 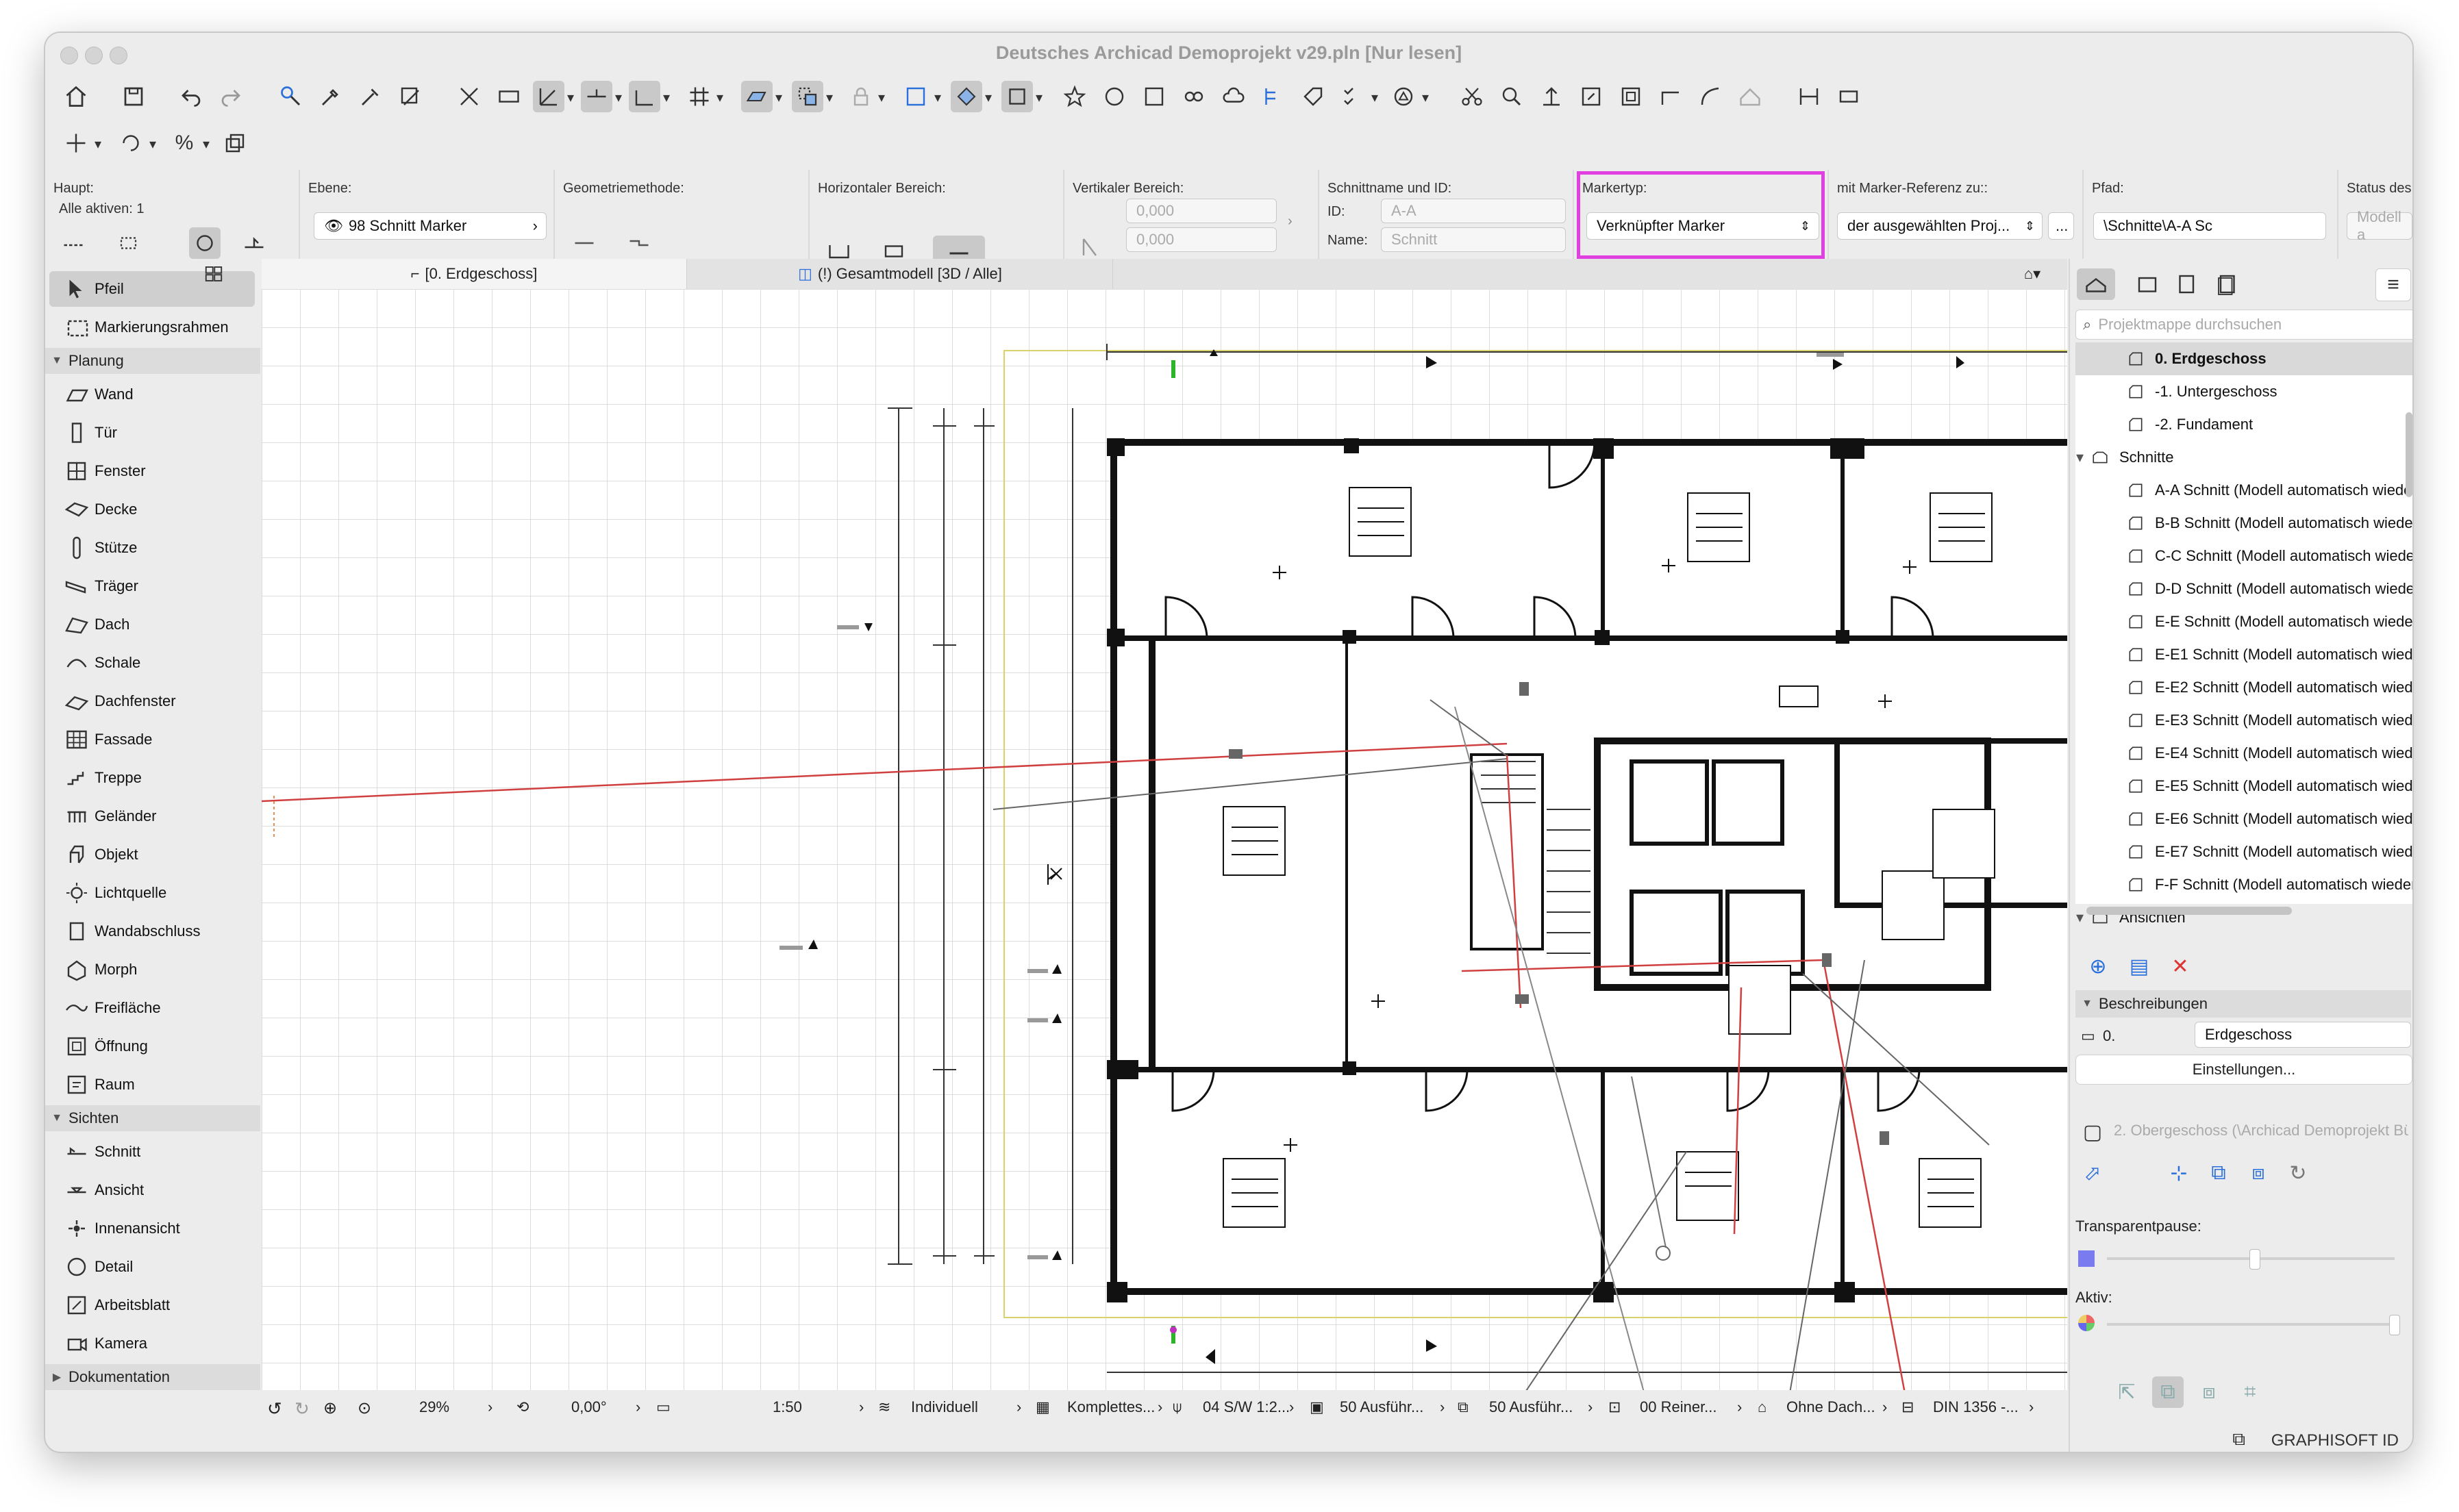 What do you see at coordinates (2179, 1173) in the screenshot?
I see `trace-transform-icon: ⊹` at bounding box center [2179, 1173].